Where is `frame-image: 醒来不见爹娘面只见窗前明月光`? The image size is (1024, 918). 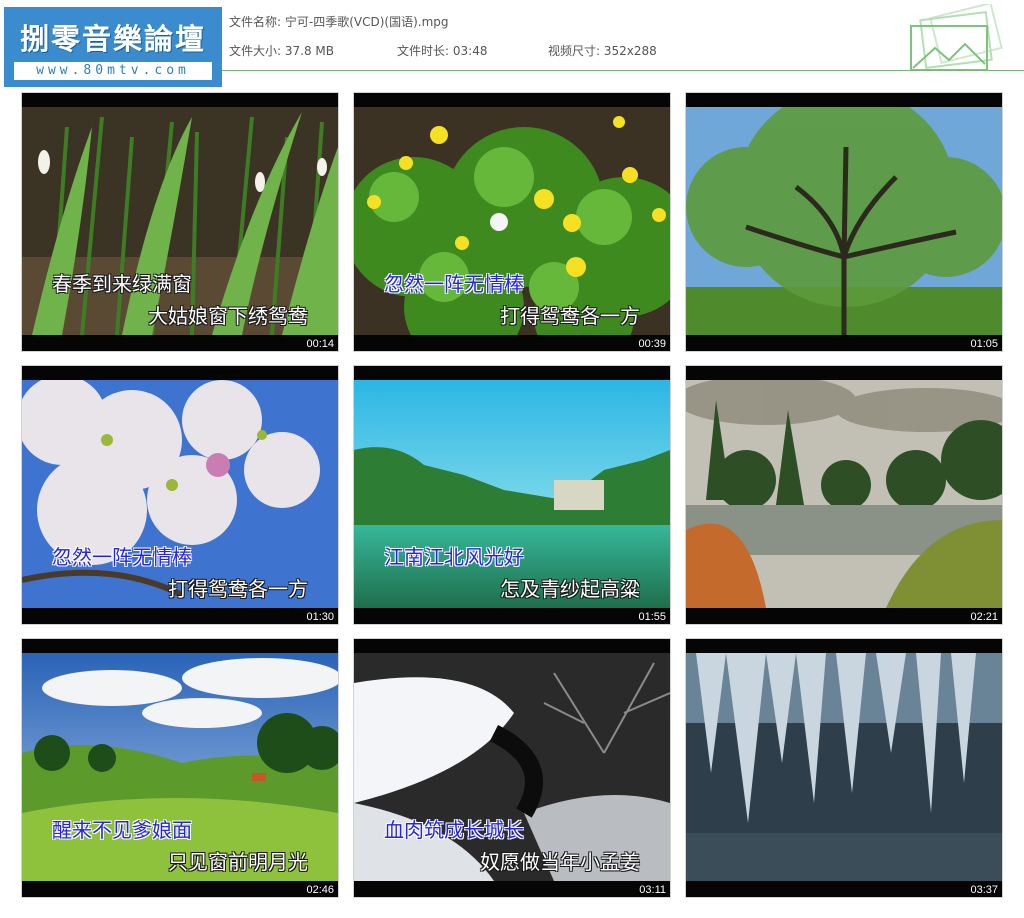 frame-image: 醒来不见爹娘面只见窗前明月光 is located at coordinates (180, 767).